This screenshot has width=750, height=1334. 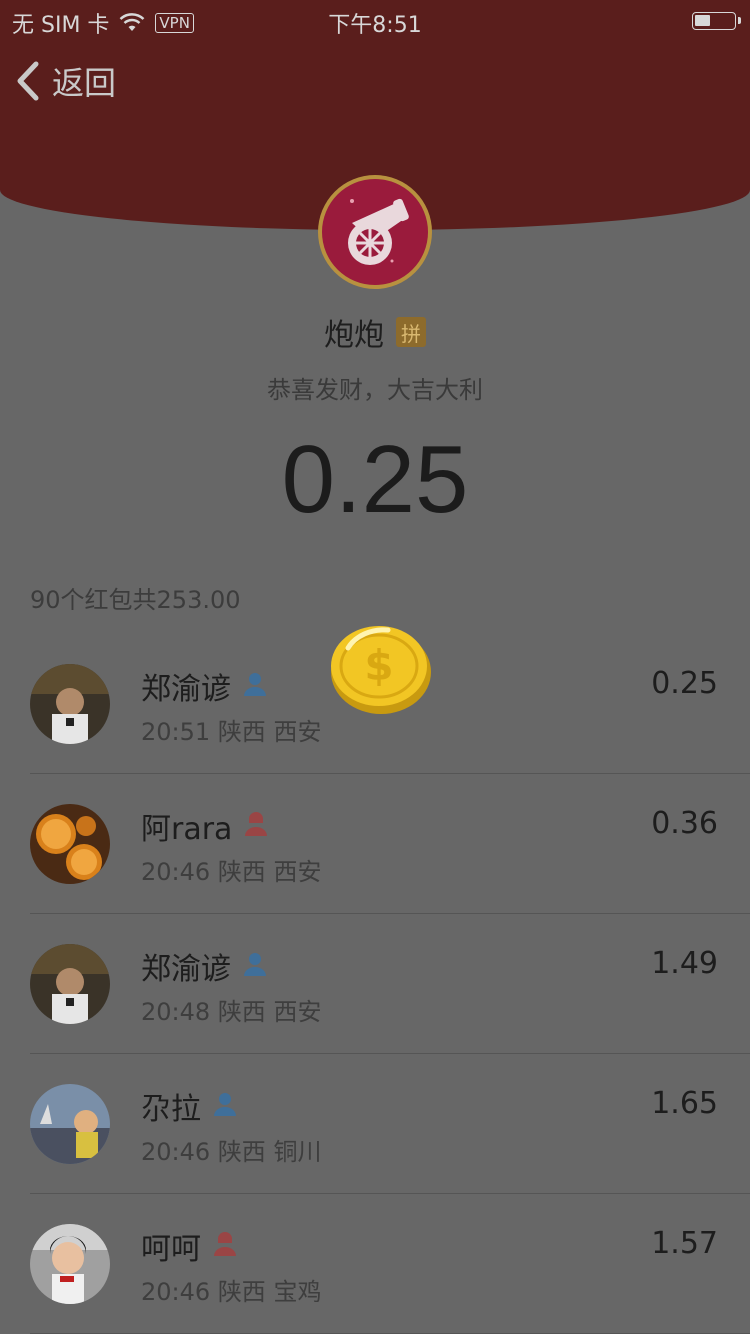 I want to click on recipient-row: 尕拉 20:46 陕西 铜川 1.65, so click(x=375, y=1124).